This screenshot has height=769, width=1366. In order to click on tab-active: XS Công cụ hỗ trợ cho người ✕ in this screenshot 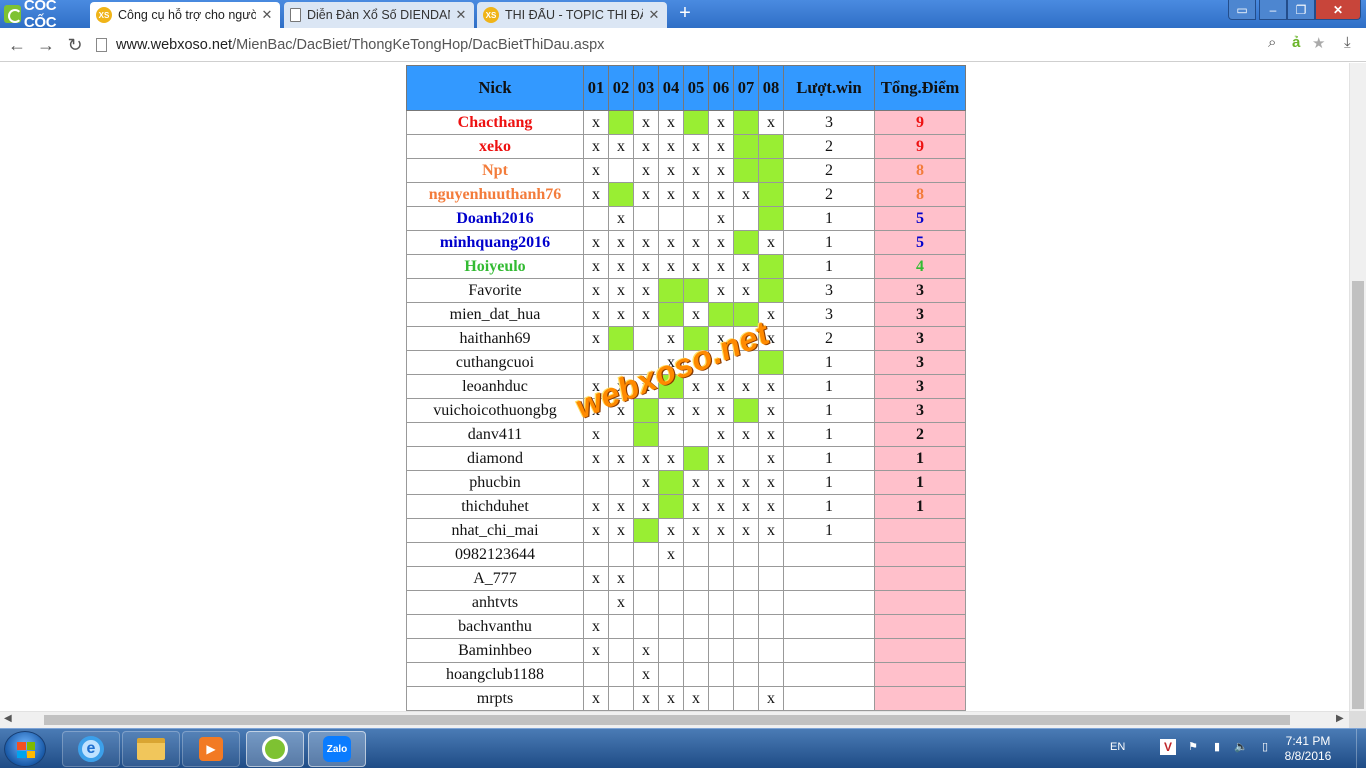, I will do `click(185, 15)`.